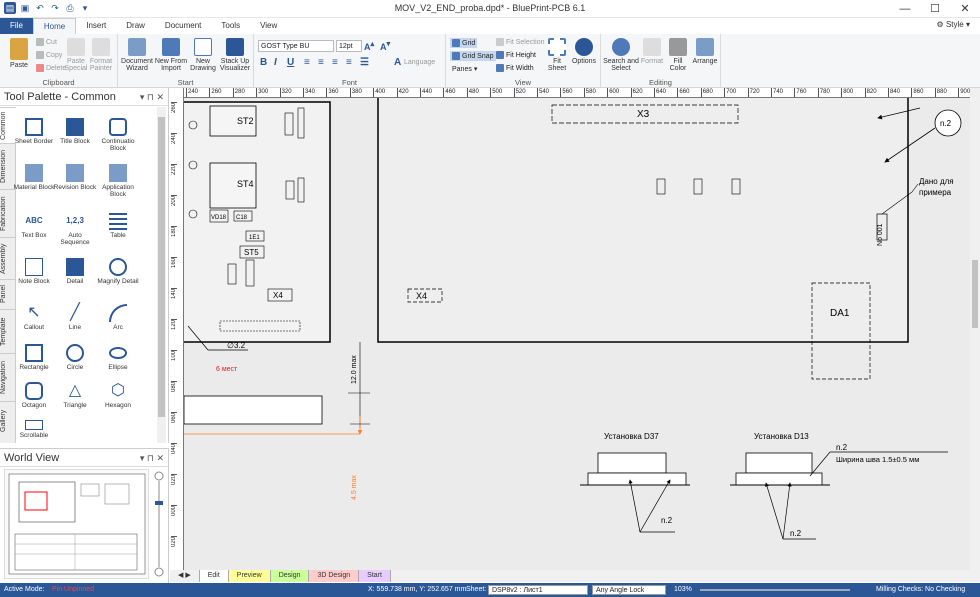 Image resolution: width=980 pixels, height=597 pixels. I want to click on bullets-icon: ☰, so click(364, 62).